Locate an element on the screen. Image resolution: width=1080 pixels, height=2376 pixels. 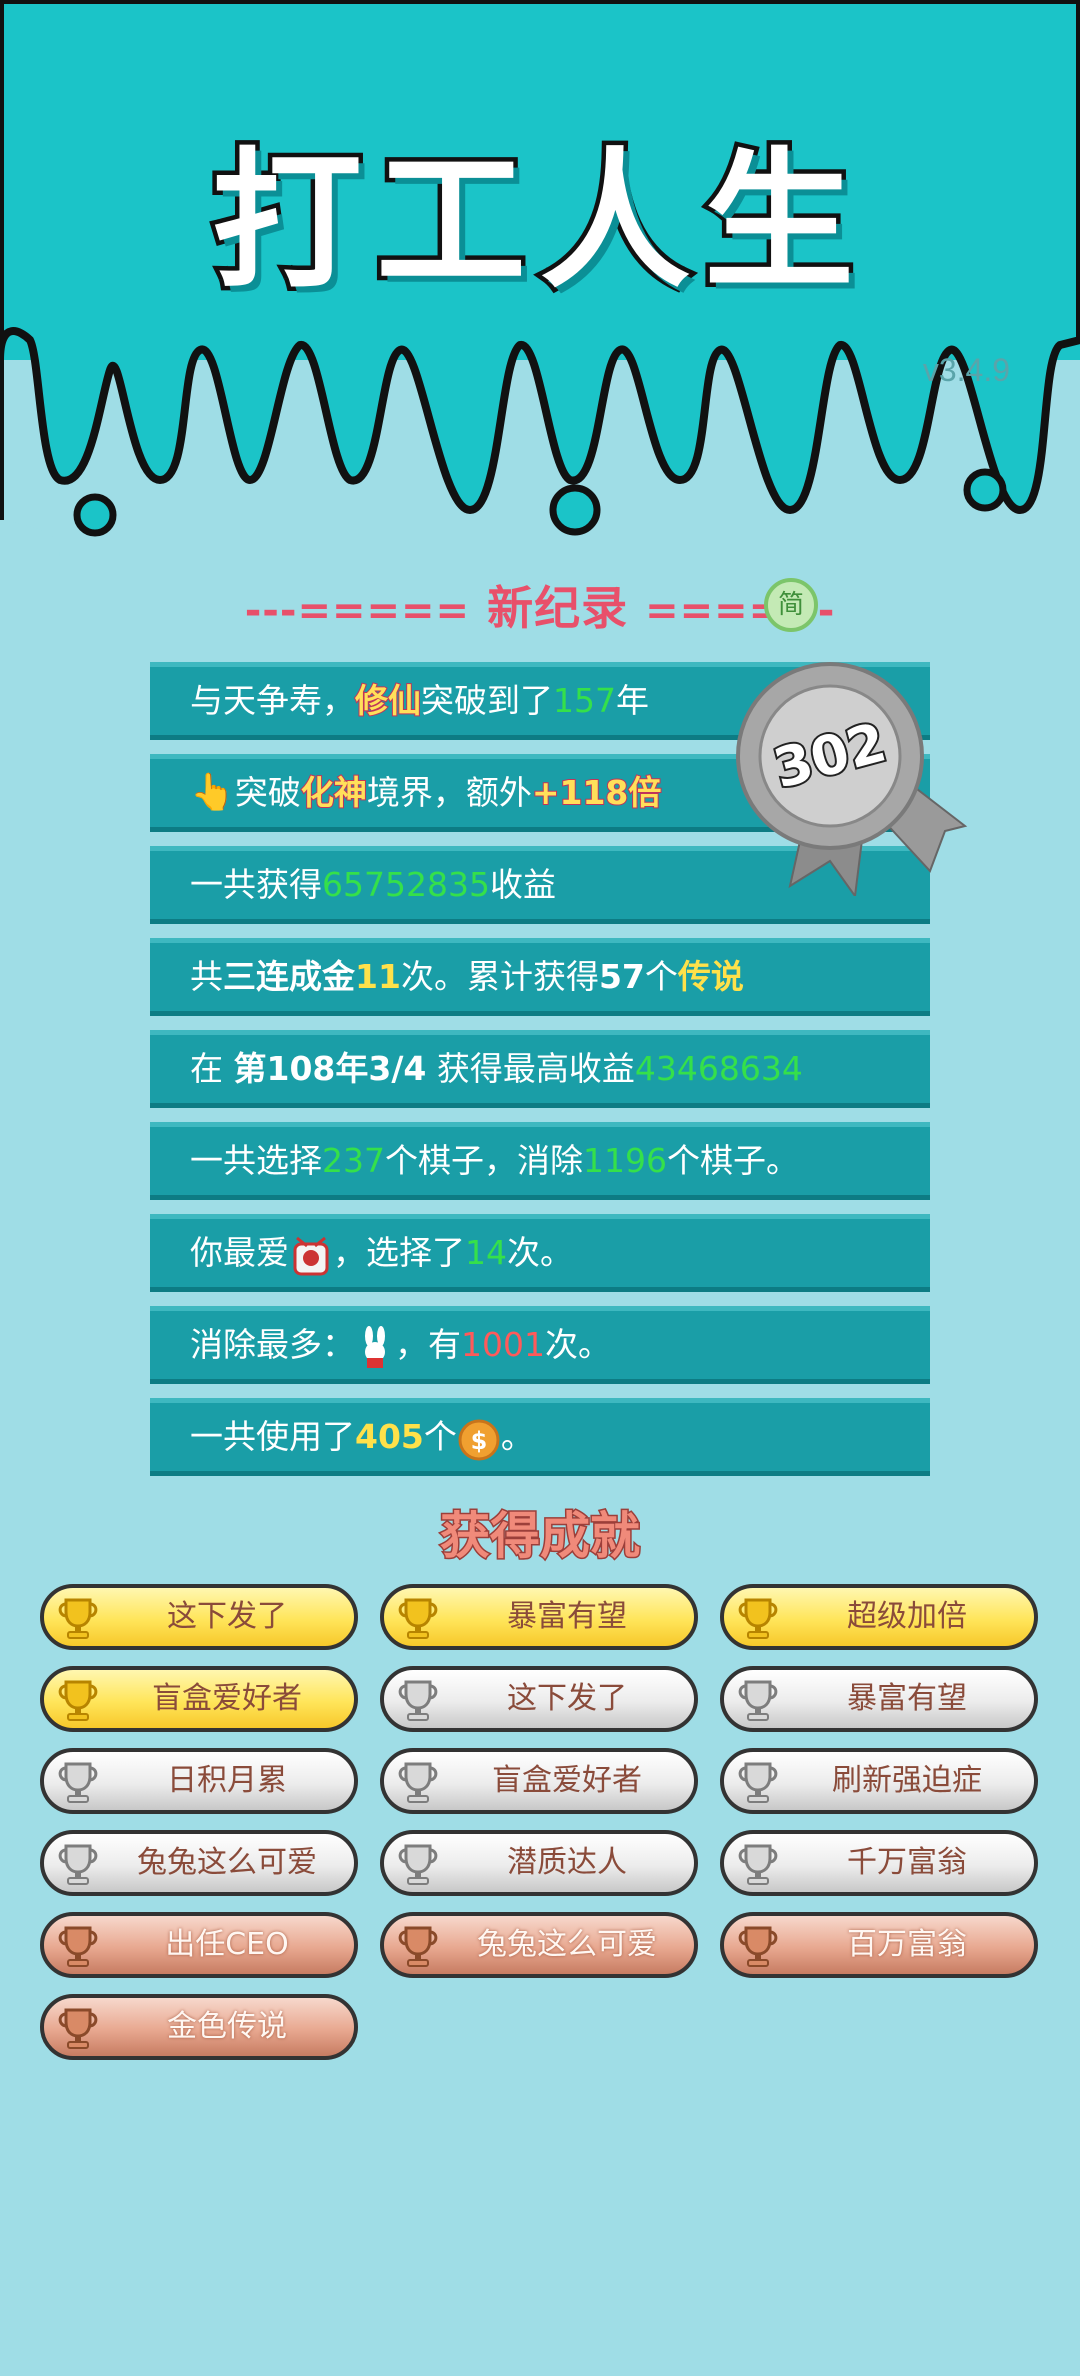
stat-value: 65752835 is located at coordinates (406, 884).